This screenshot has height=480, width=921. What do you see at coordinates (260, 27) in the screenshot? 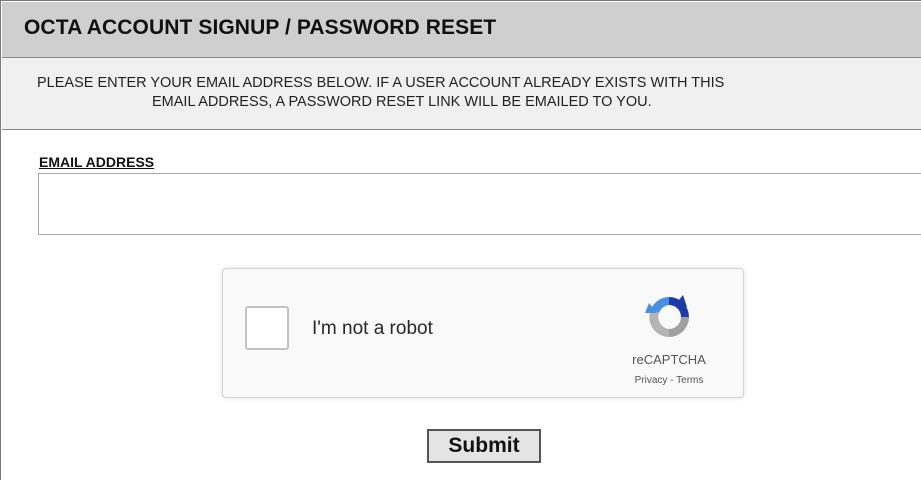
I see `page-title: OCTA ACCOUNT SIGNUP / PASSWORD RESET` at bounding box center [260, 27].